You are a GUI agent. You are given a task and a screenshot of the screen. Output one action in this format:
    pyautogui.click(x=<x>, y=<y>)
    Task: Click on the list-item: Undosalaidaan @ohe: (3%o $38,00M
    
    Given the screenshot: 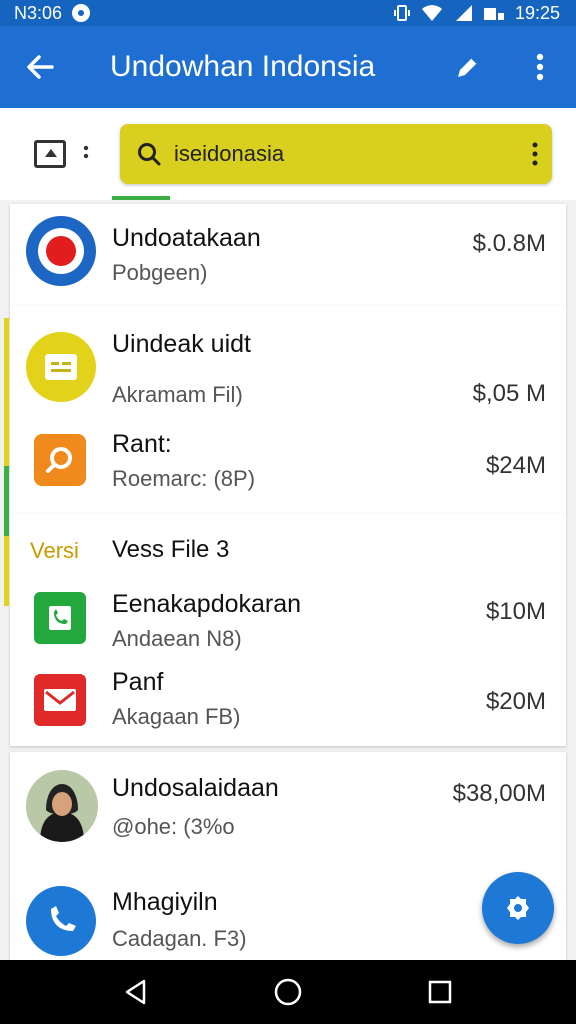 What is the action you would take?
    pyautogui.click(x=288, y=807)
    